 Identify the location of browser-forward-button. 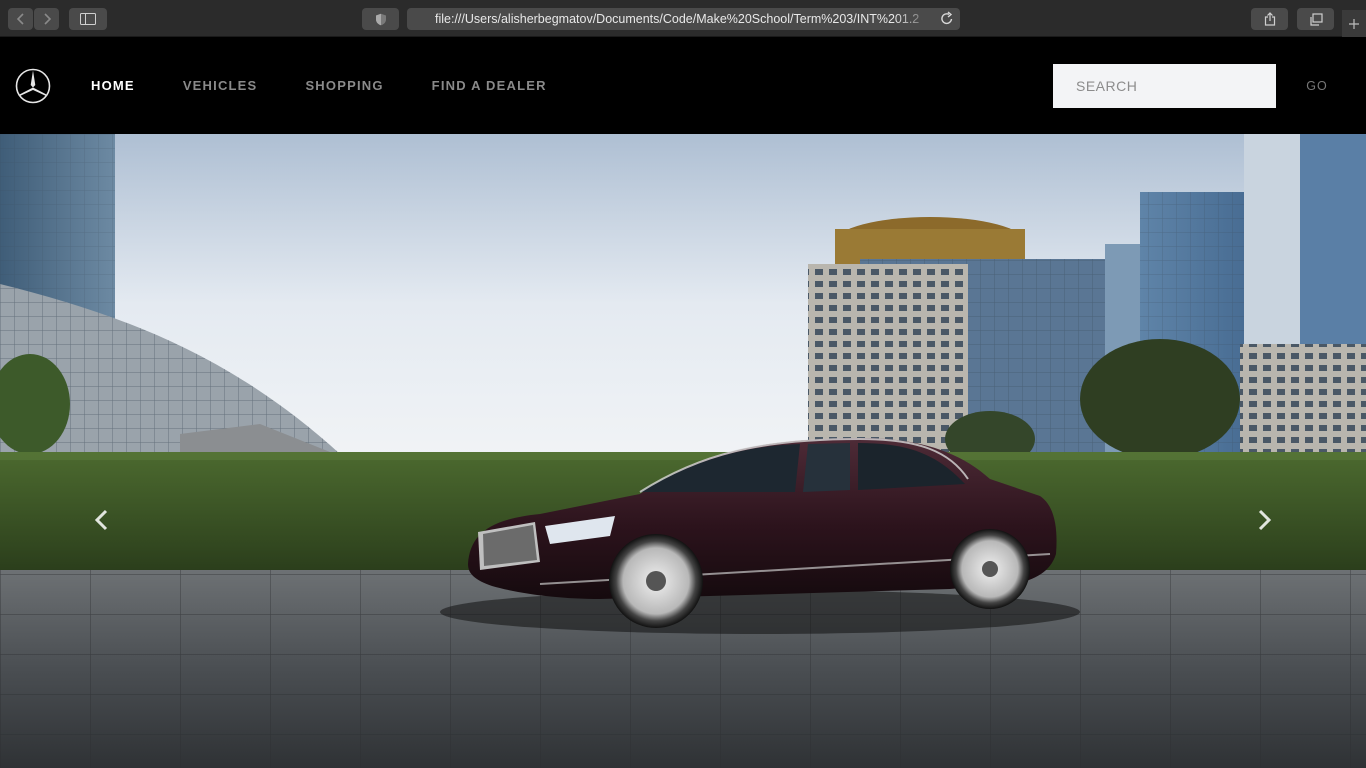
(46, 19).